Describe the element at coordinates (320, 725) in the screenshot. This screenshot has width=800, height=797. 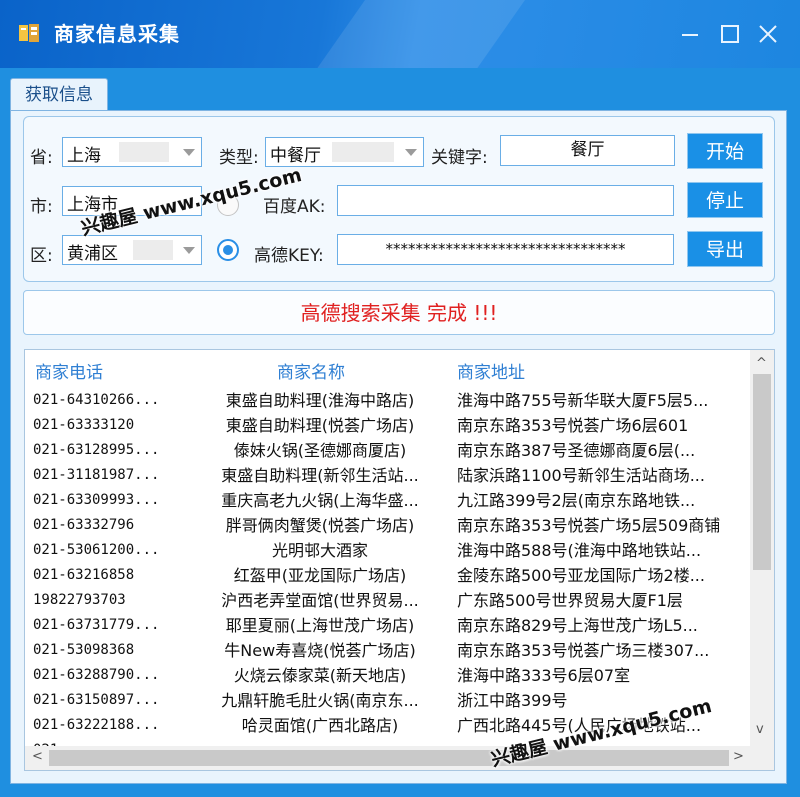
I see `cell-name: 哈灵面馆(广西北路店)` at that location.